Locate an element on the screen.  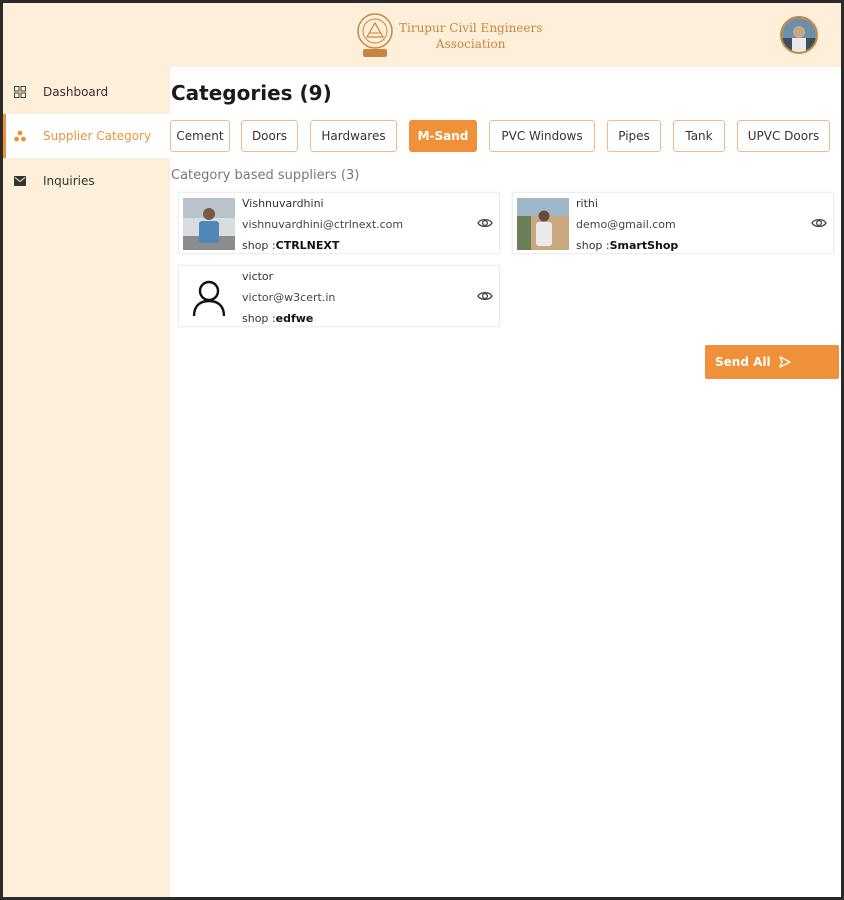
sidebar-item-label: Inquiries is located at coordinates (69, 181).